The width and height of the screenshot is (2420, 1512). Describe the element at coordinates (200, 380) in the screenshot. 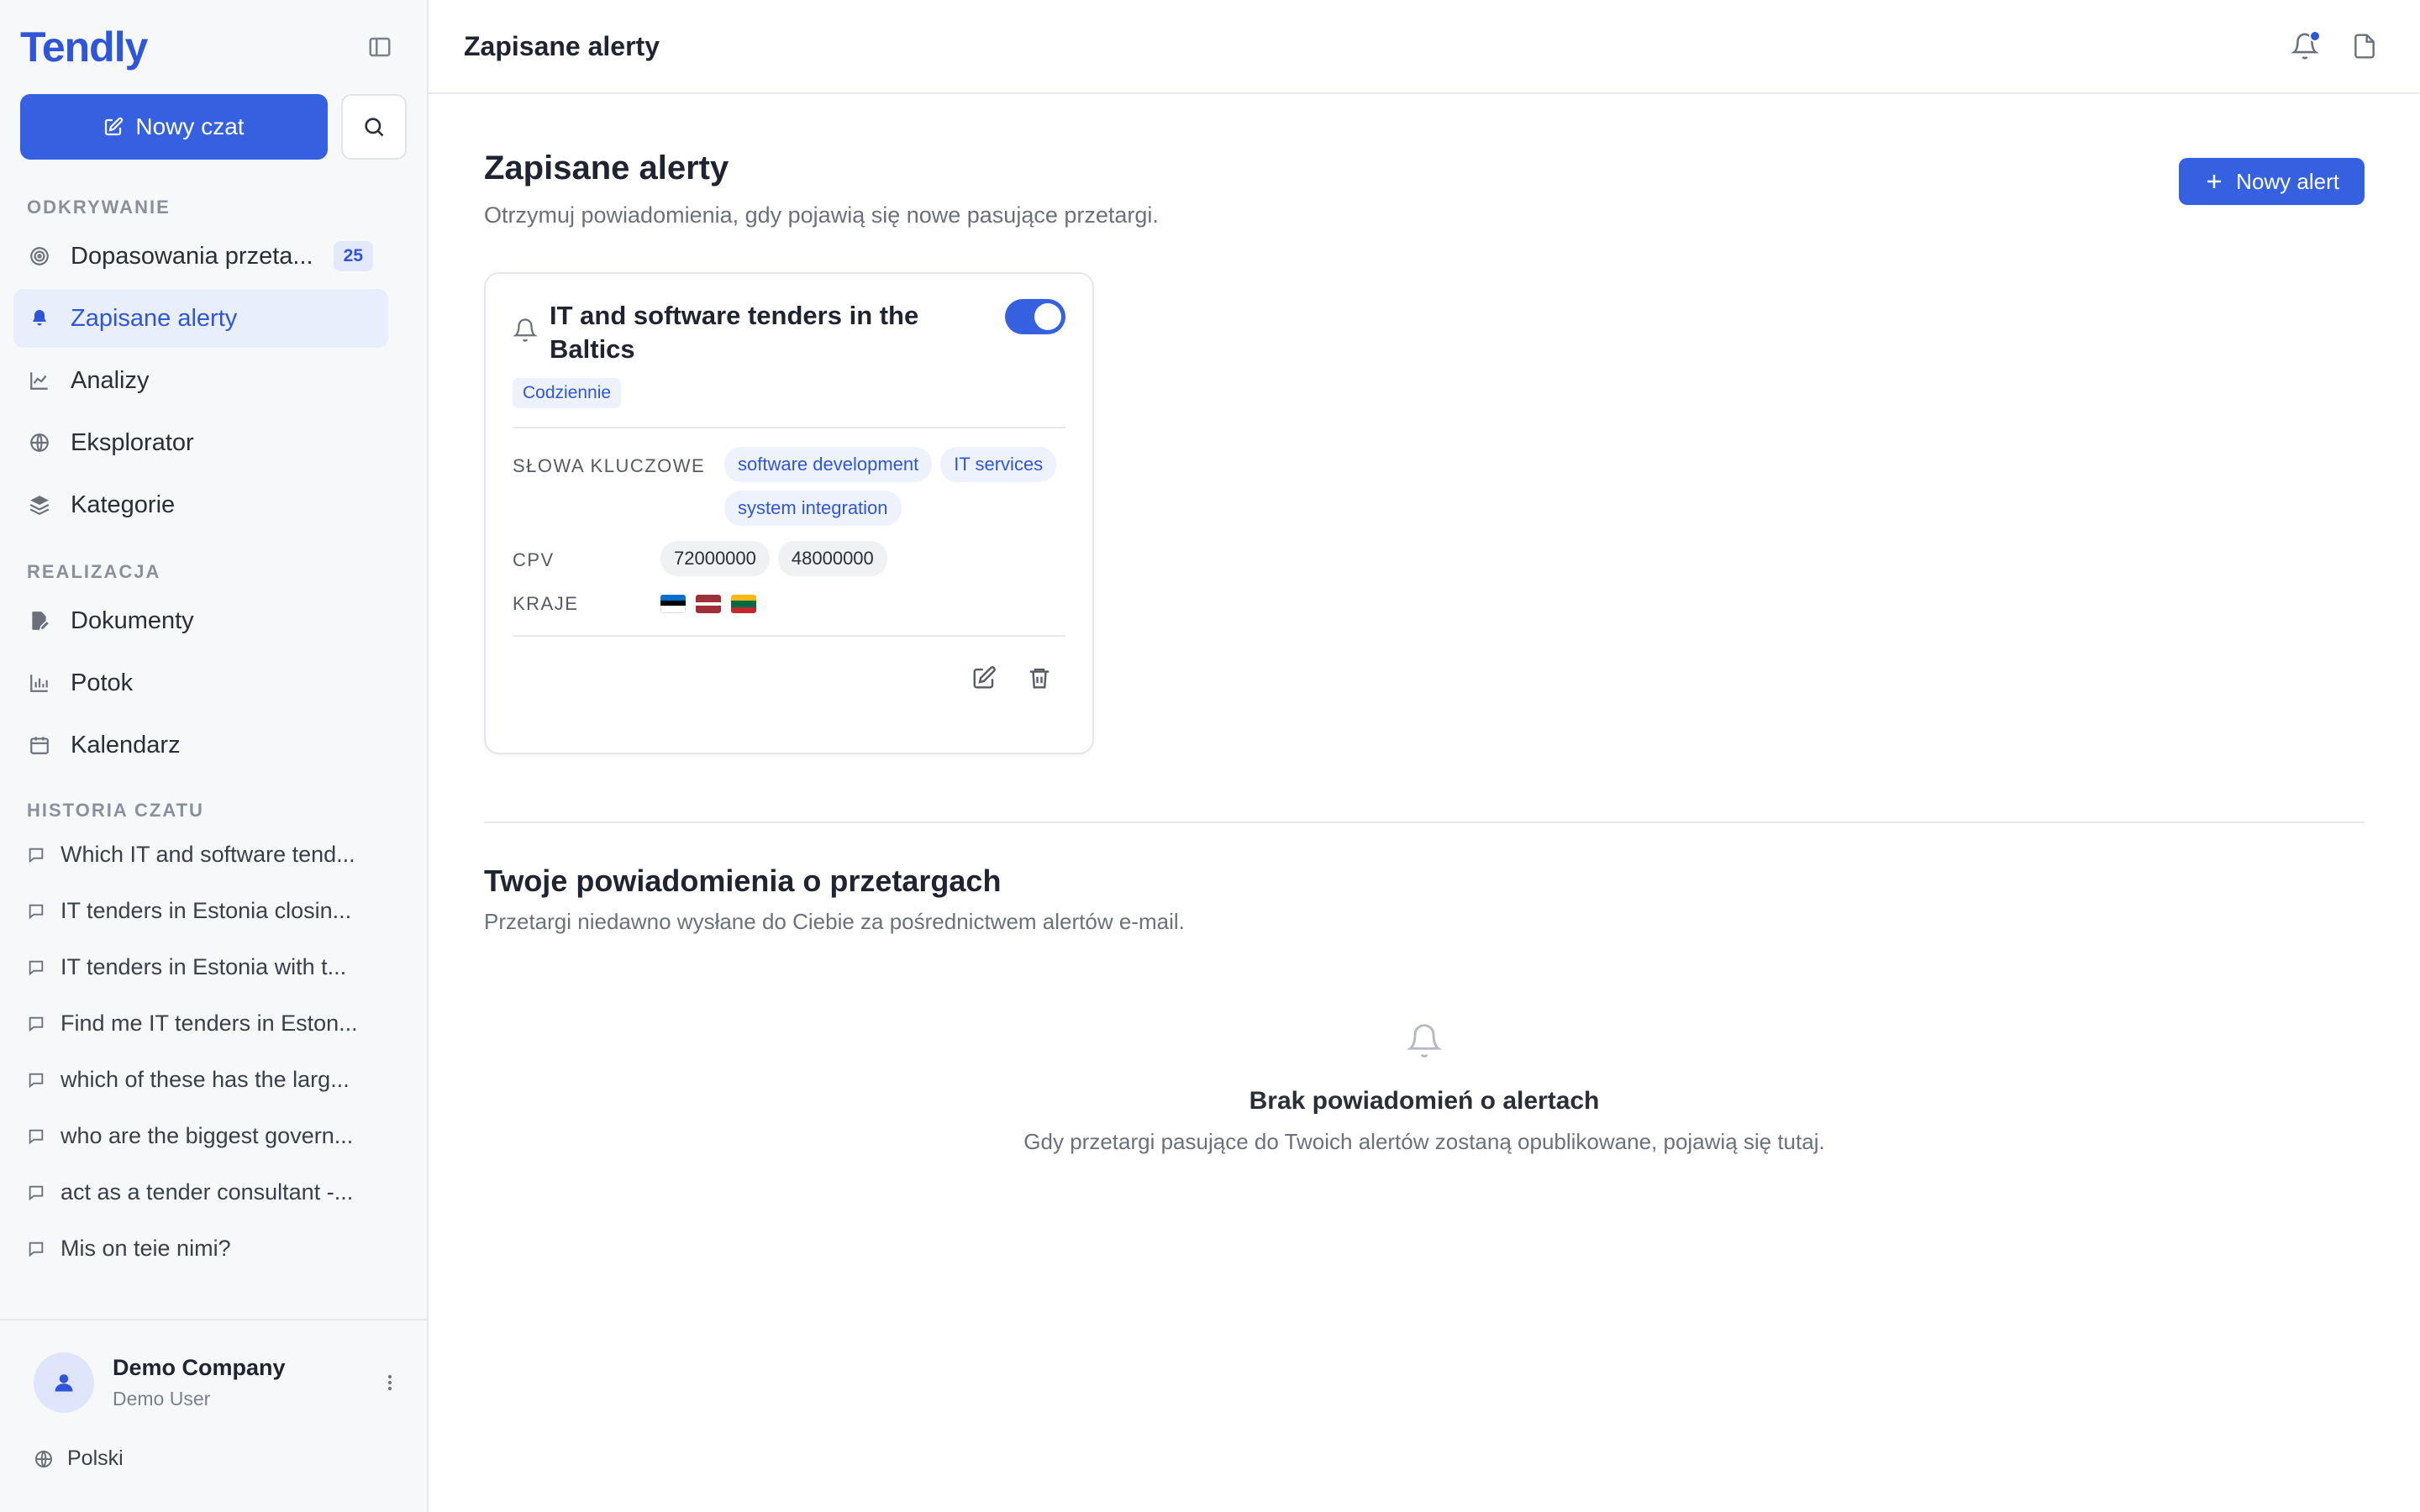

I see `sidebar-item-analytics: Analizy` at that location.